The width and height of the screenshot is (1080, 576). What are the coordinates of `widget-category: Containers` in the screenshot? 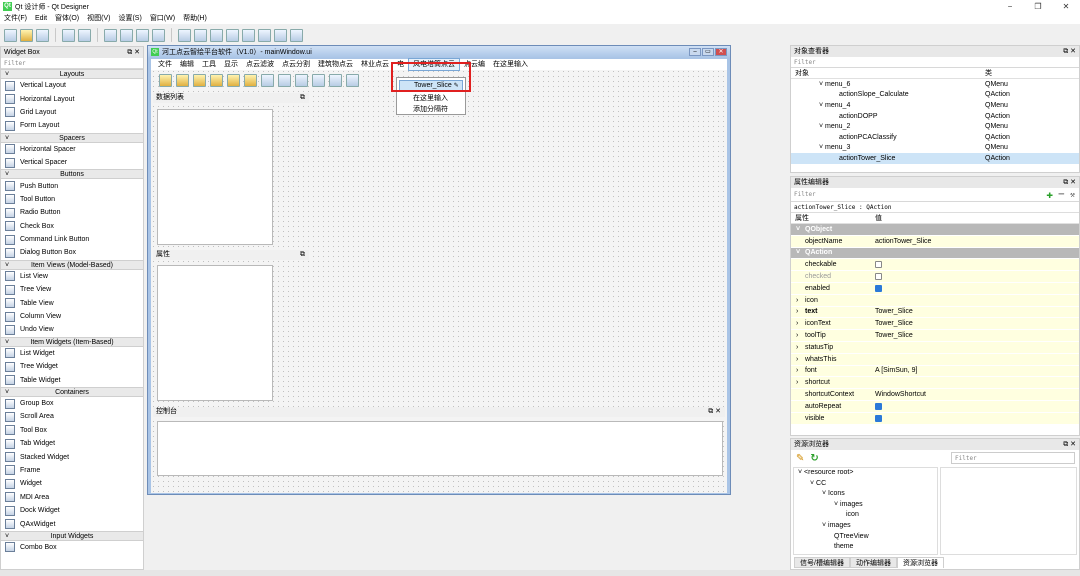 It's located at (72, 392).